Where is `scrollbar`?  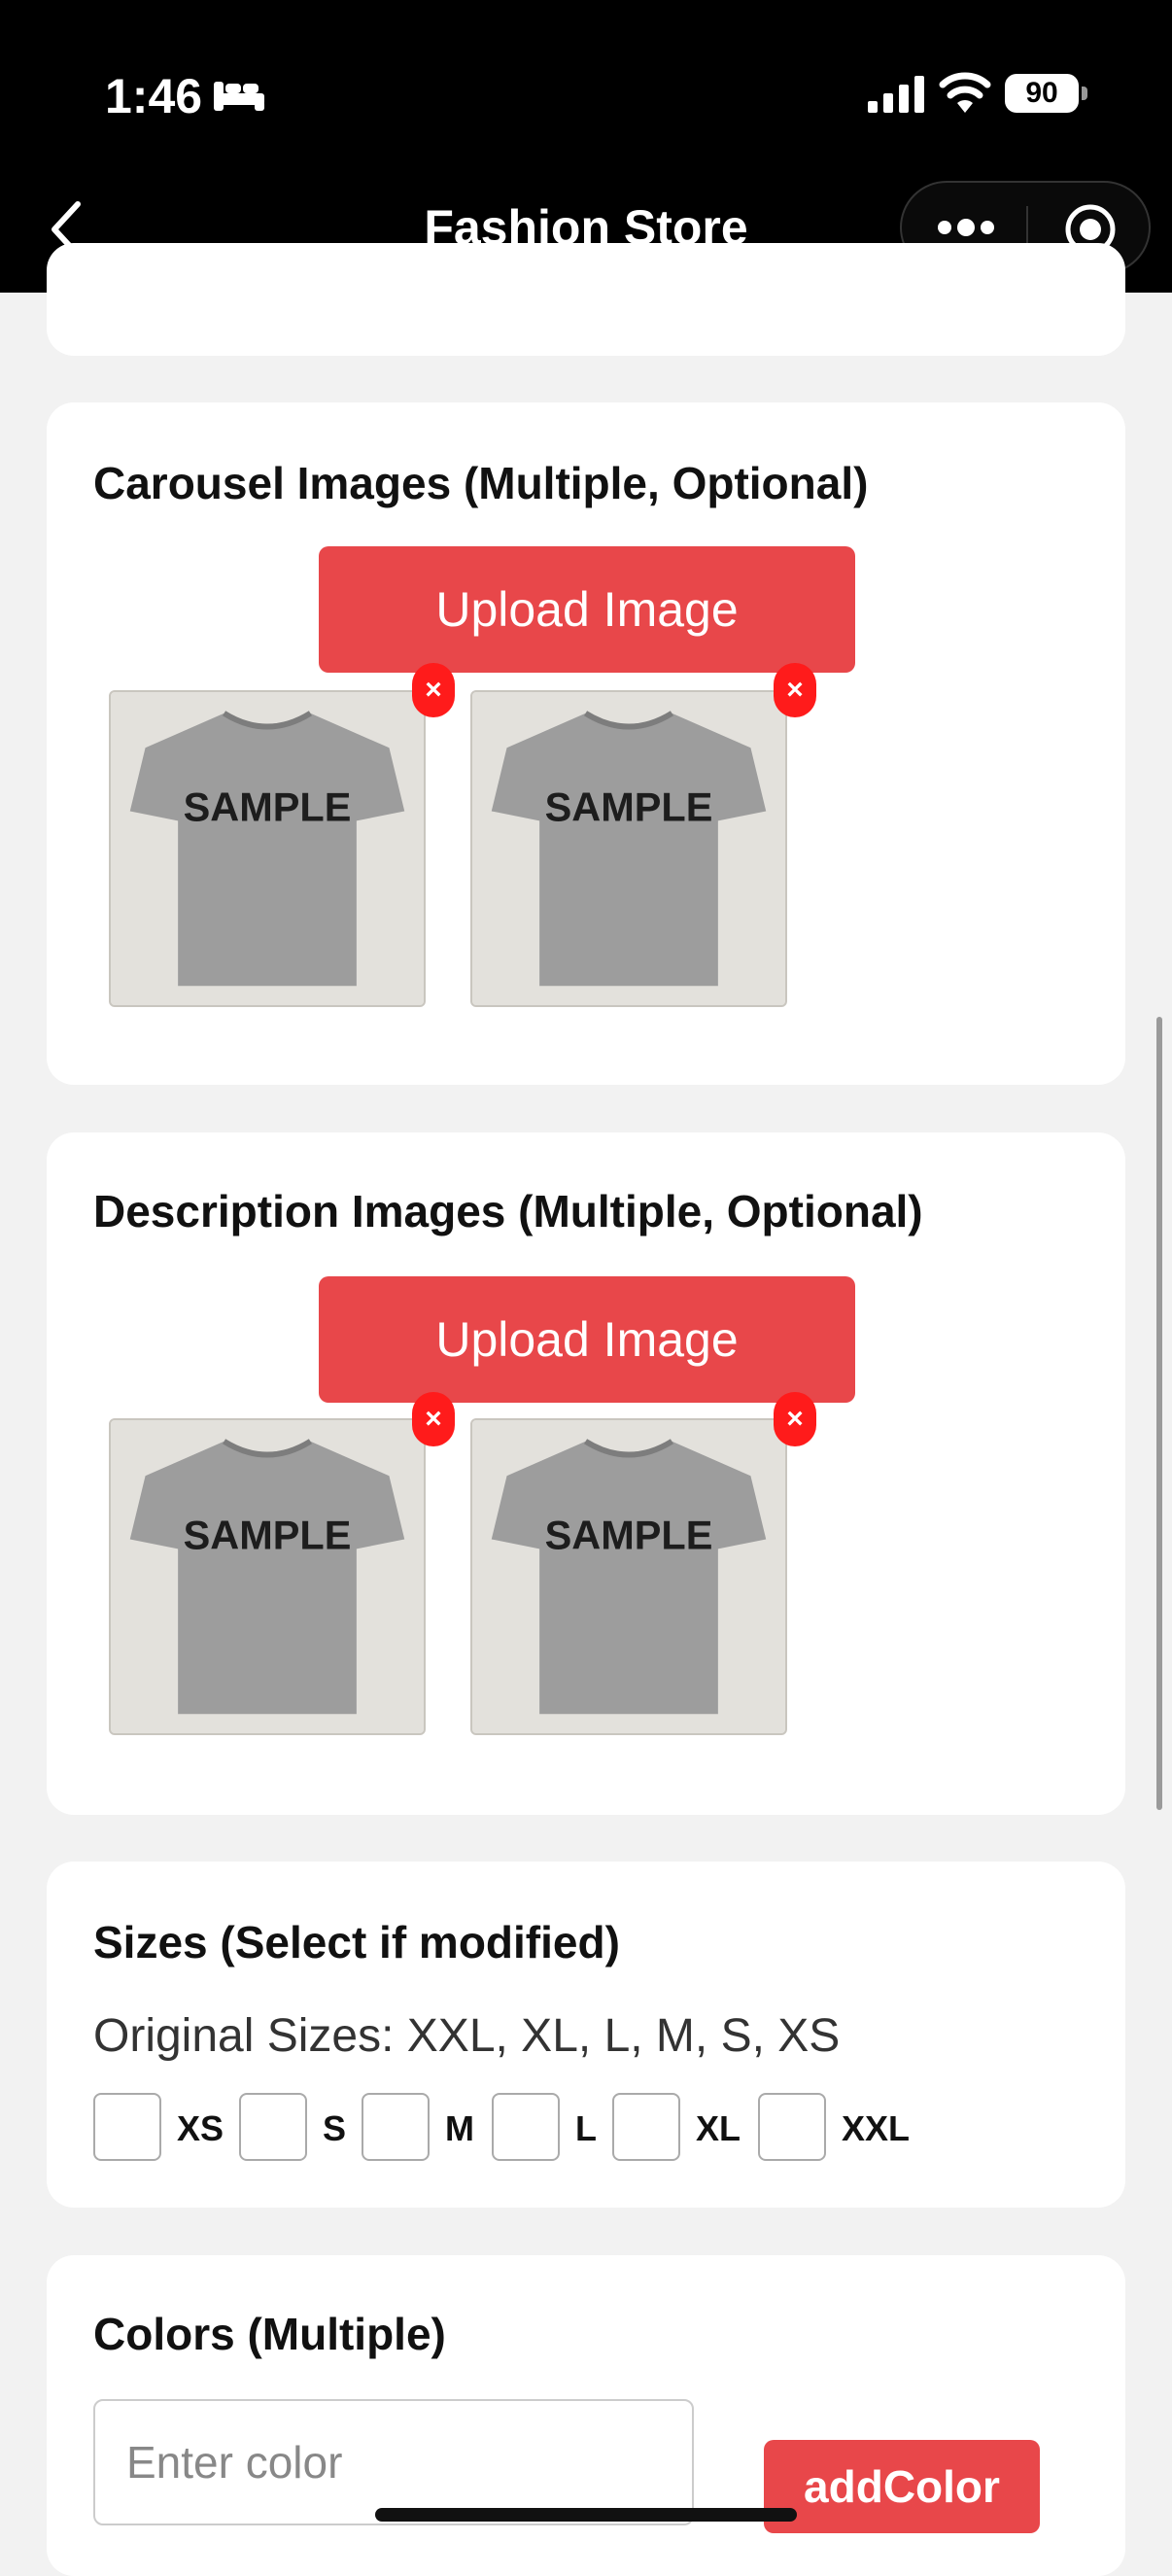
scrollbar is located at coordinates (1159, 1413).